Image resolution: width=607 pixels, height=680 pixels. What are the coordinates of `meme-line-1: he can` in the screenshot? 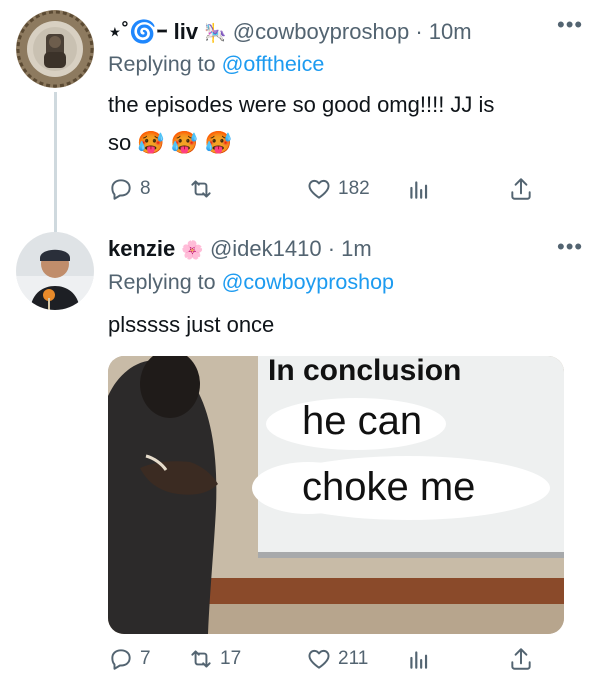 It's located at (362, 421).